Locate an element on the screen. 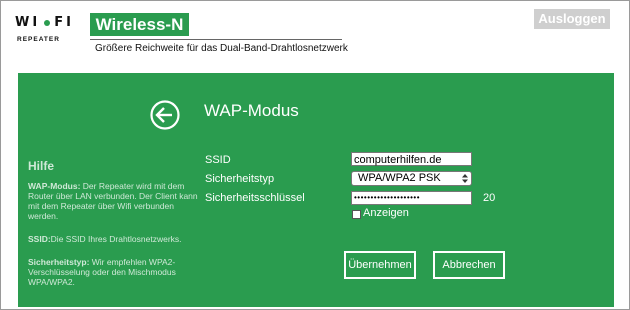 The height and width of the screenshot is (310, 630). brand-title: Wireless-N is located at coordinates (139, 24).